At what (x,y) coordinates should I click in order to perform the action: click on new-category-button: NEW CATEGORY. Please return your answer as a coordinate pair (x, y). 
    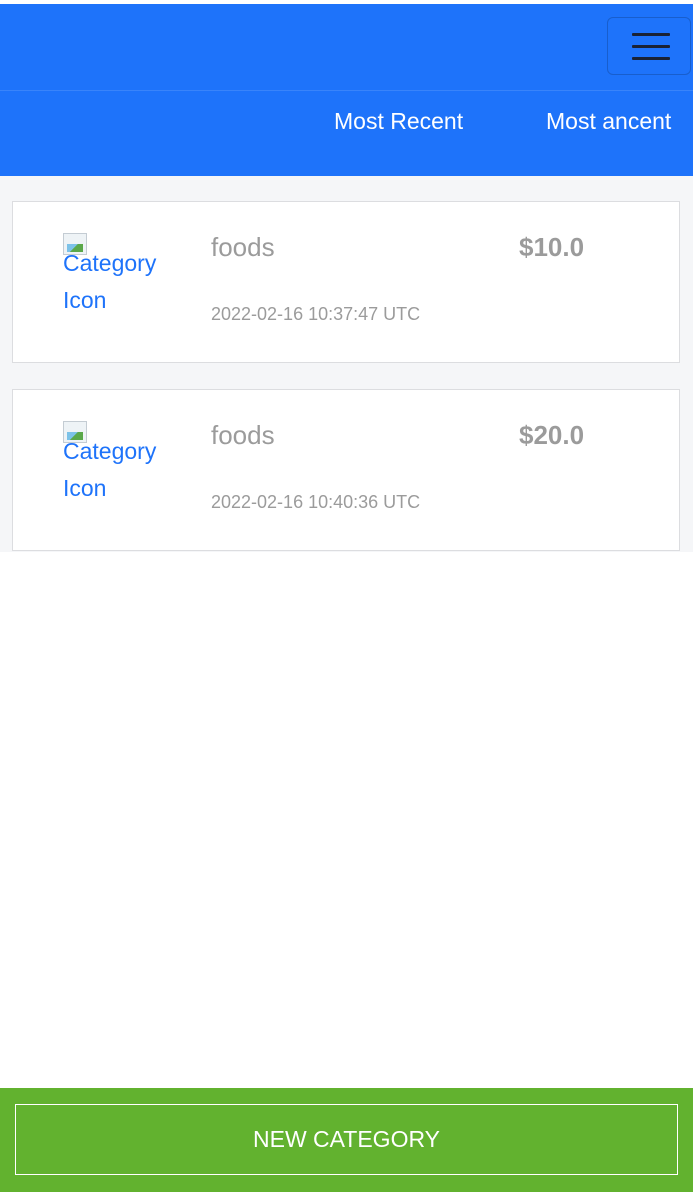
    Looking at the image, I should click on (346, 1139).